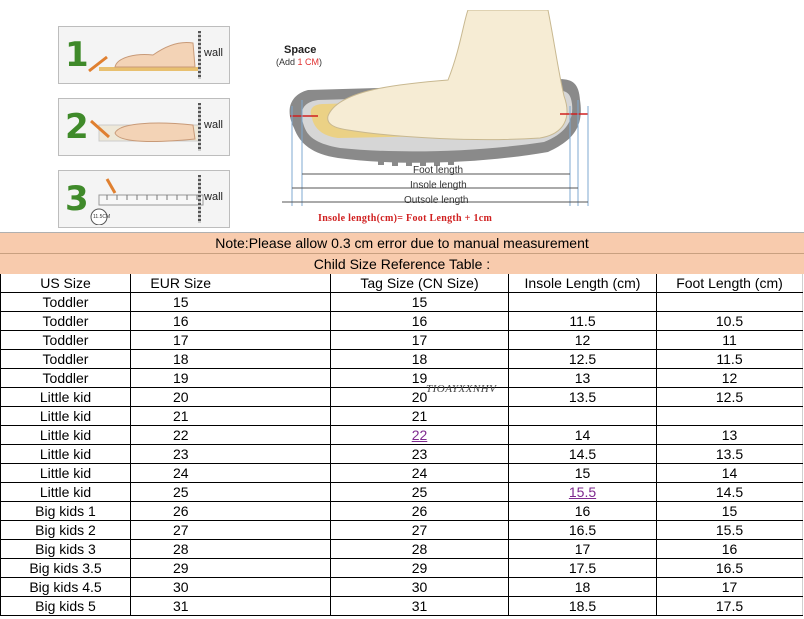 This screenshot has width=804, height=619. Describe the element at coordinates (729, 473) in the screenshot. I see `foot-length-cell: 14` at that location.